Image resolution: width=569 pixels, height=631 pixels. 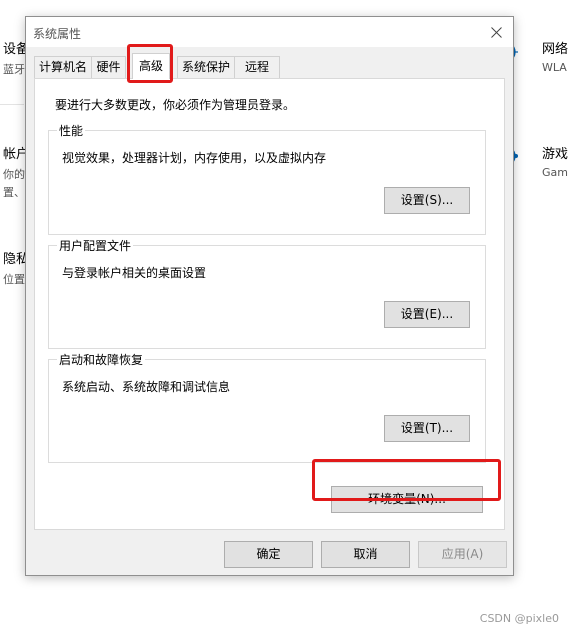 I want to click on tab-system-protection: 系统保护, so click(x=206, y=67).